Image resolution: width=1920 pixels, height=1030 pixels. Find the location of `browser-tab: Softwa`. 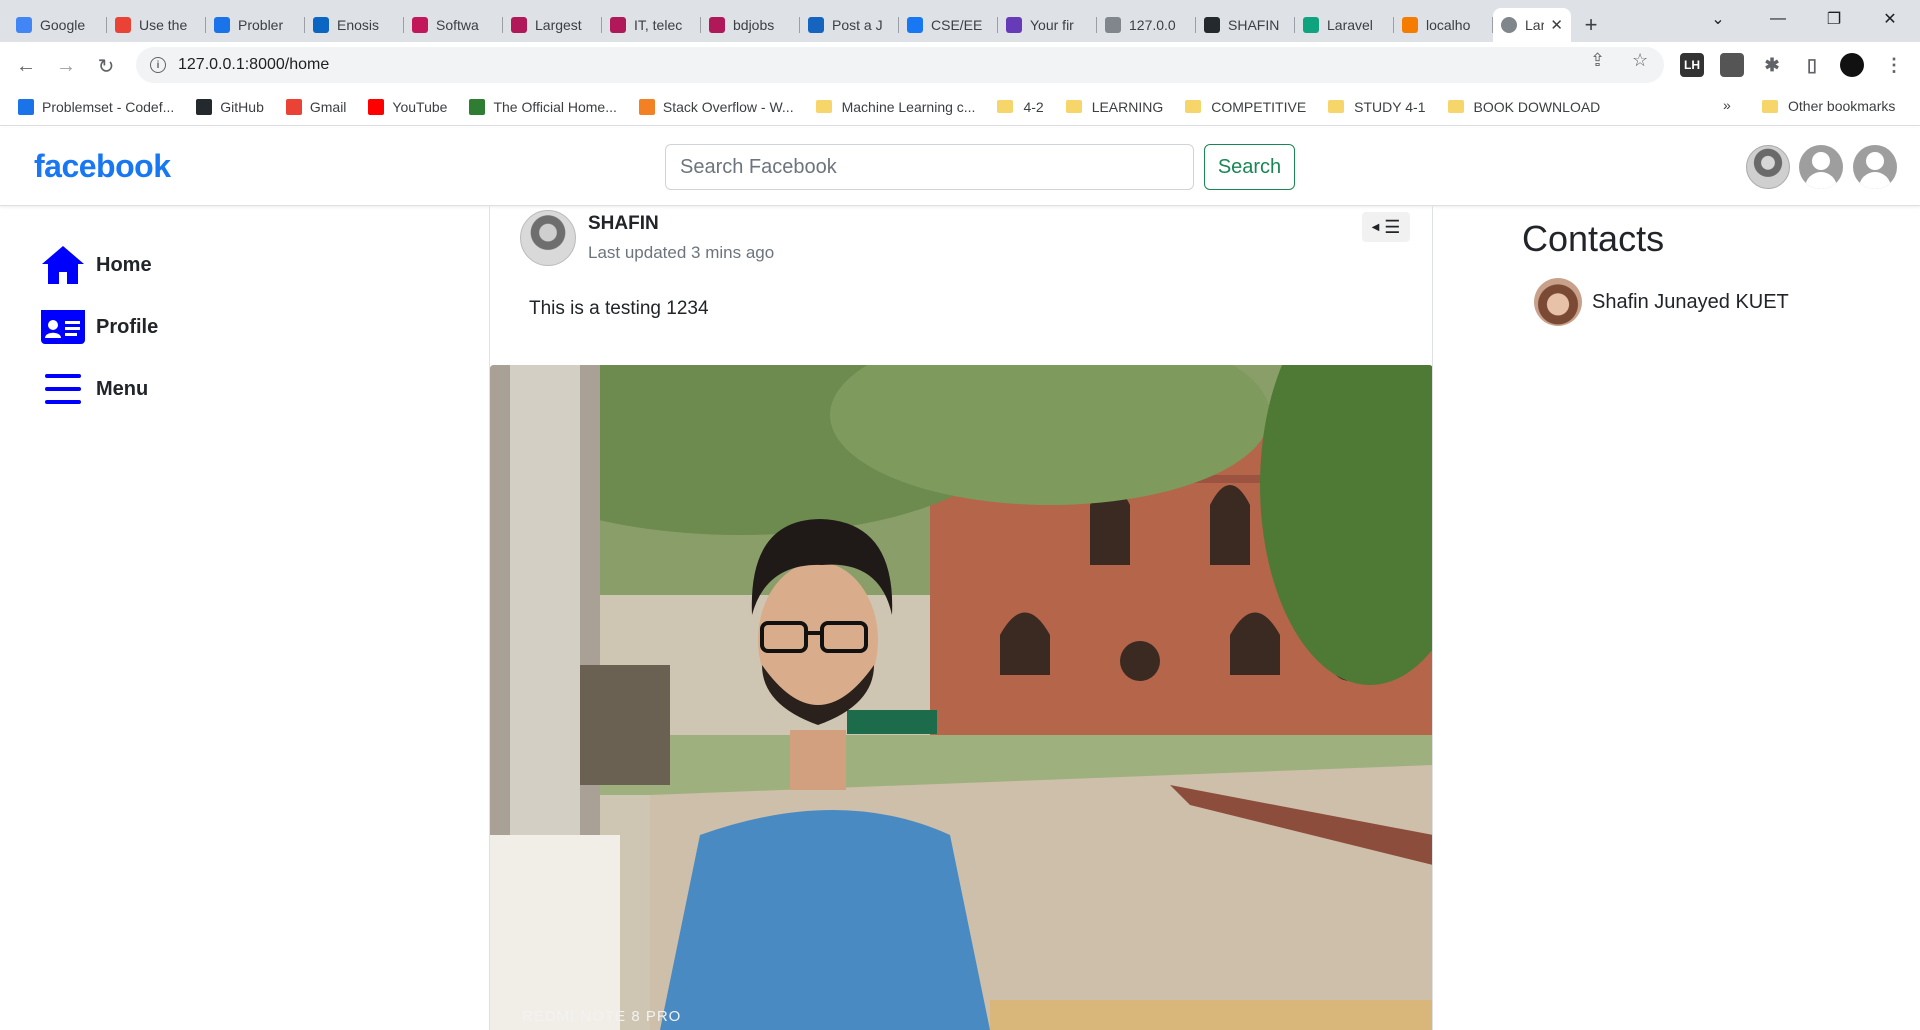

browser-tab: Softwa is located at coordinates (453, 25).